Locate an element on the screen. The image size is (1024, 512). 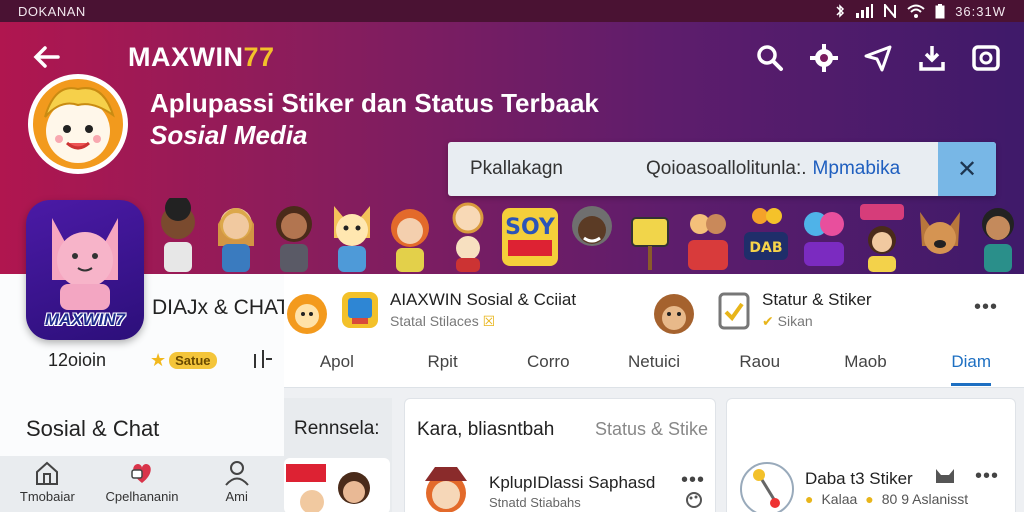
sticker-man-icon is located at coordinates (998, 236).